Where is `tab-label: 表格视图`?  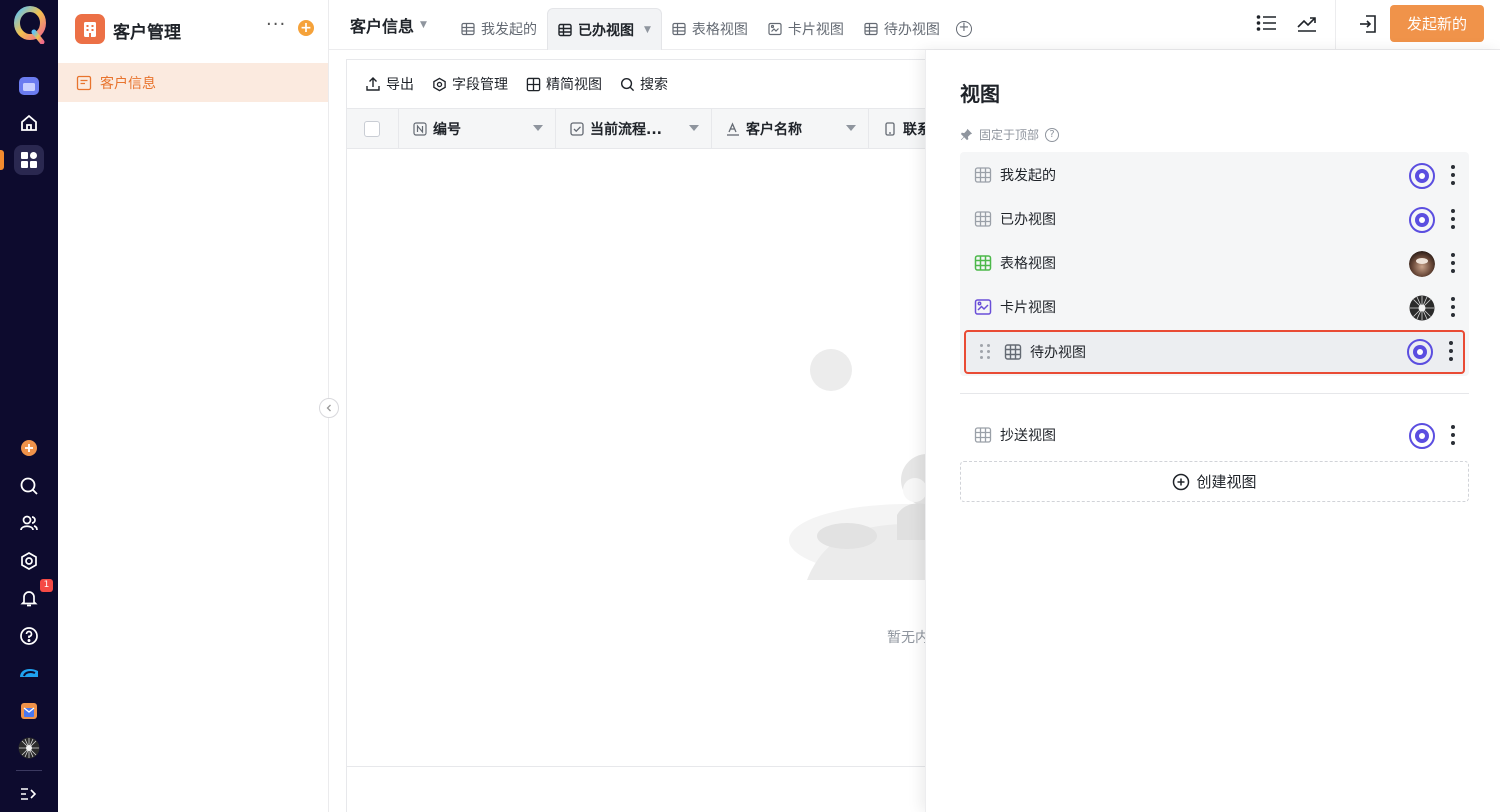
tab-label: 表格视图 is located at coordinates (719, 30).